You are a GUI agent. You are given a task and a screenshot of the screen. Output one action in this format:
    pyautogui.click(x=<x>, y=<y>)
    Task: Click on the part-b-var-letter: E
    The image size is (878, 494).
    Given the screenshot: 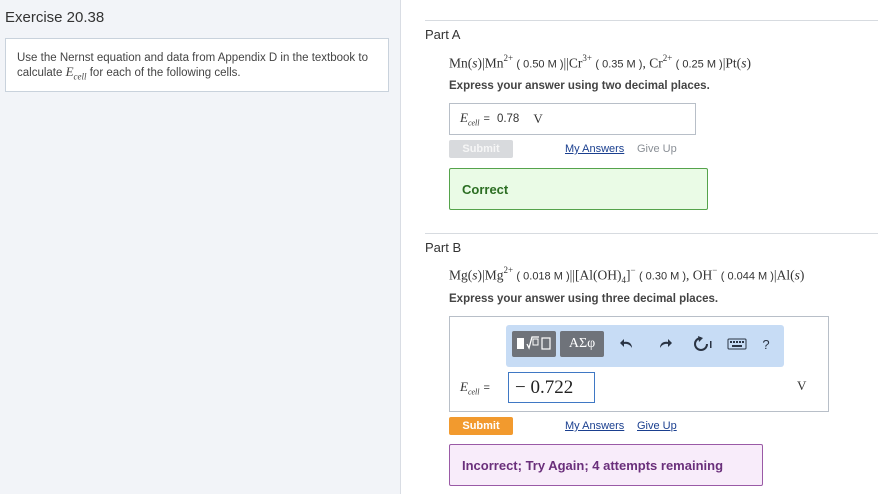 What is the action you would take?
    pyautogui.click(x=464, y=386)
    